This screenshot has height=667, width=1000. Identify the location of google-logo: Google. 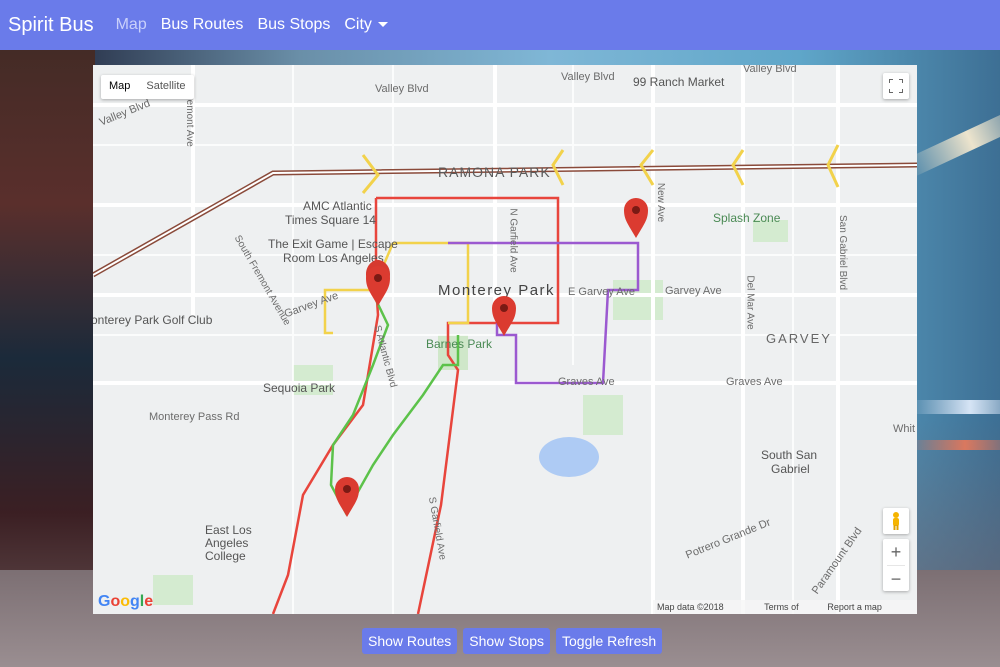
(125, 602).